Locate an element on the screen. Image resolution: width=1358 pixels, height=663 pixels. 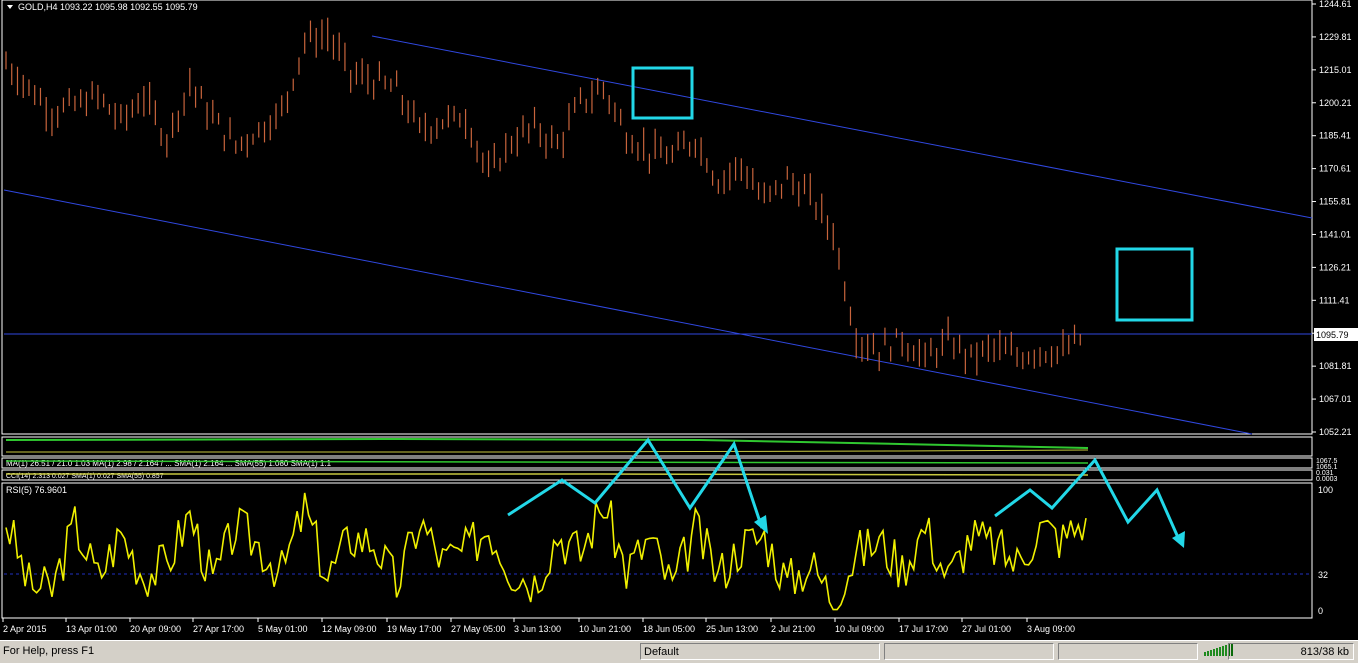
time-axis-label: 3 Jun 13:00 is located at coordinates (537, 629).